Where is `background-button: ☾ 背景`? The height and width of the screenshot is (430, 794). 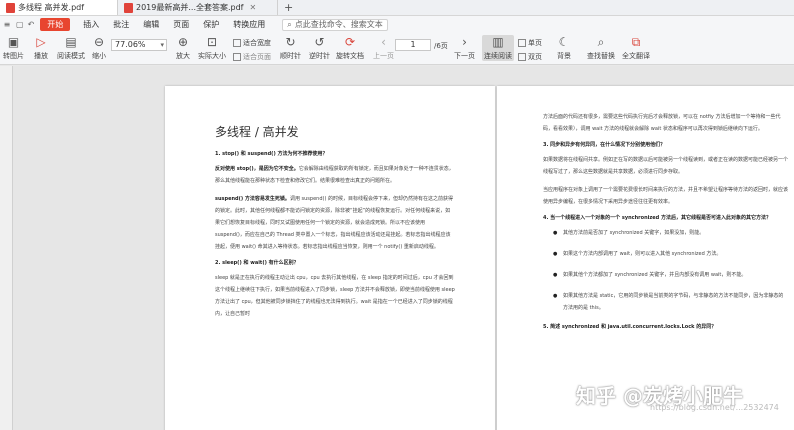
background-button: ☾ 背景 is located at coordinates (564, 48).